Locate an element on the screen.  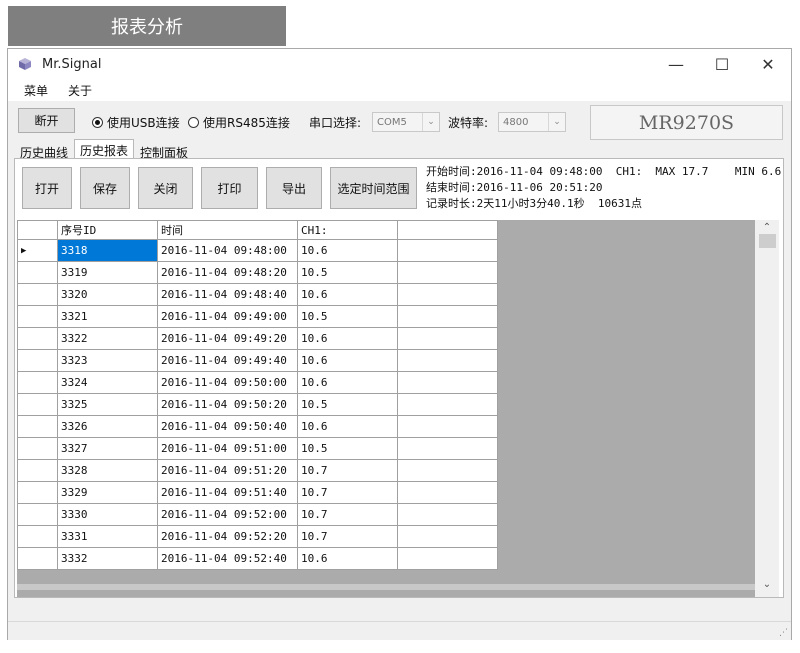
table-row: 3326 2016-11-04 09:50:40 10.6 is located at coordinates (257, 426).